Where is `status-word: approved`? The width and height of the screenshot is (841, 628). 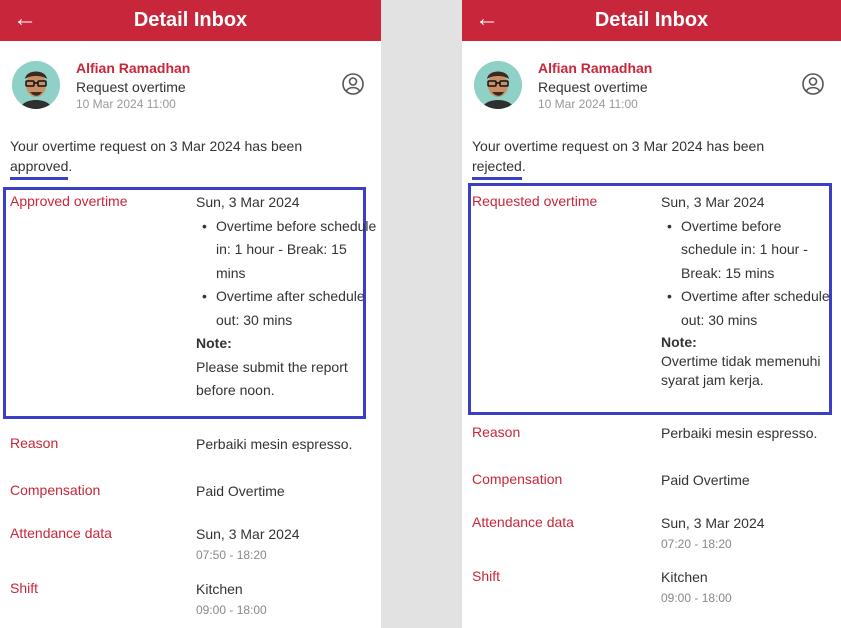
status-word: approved is located at coordinates (39, 169).